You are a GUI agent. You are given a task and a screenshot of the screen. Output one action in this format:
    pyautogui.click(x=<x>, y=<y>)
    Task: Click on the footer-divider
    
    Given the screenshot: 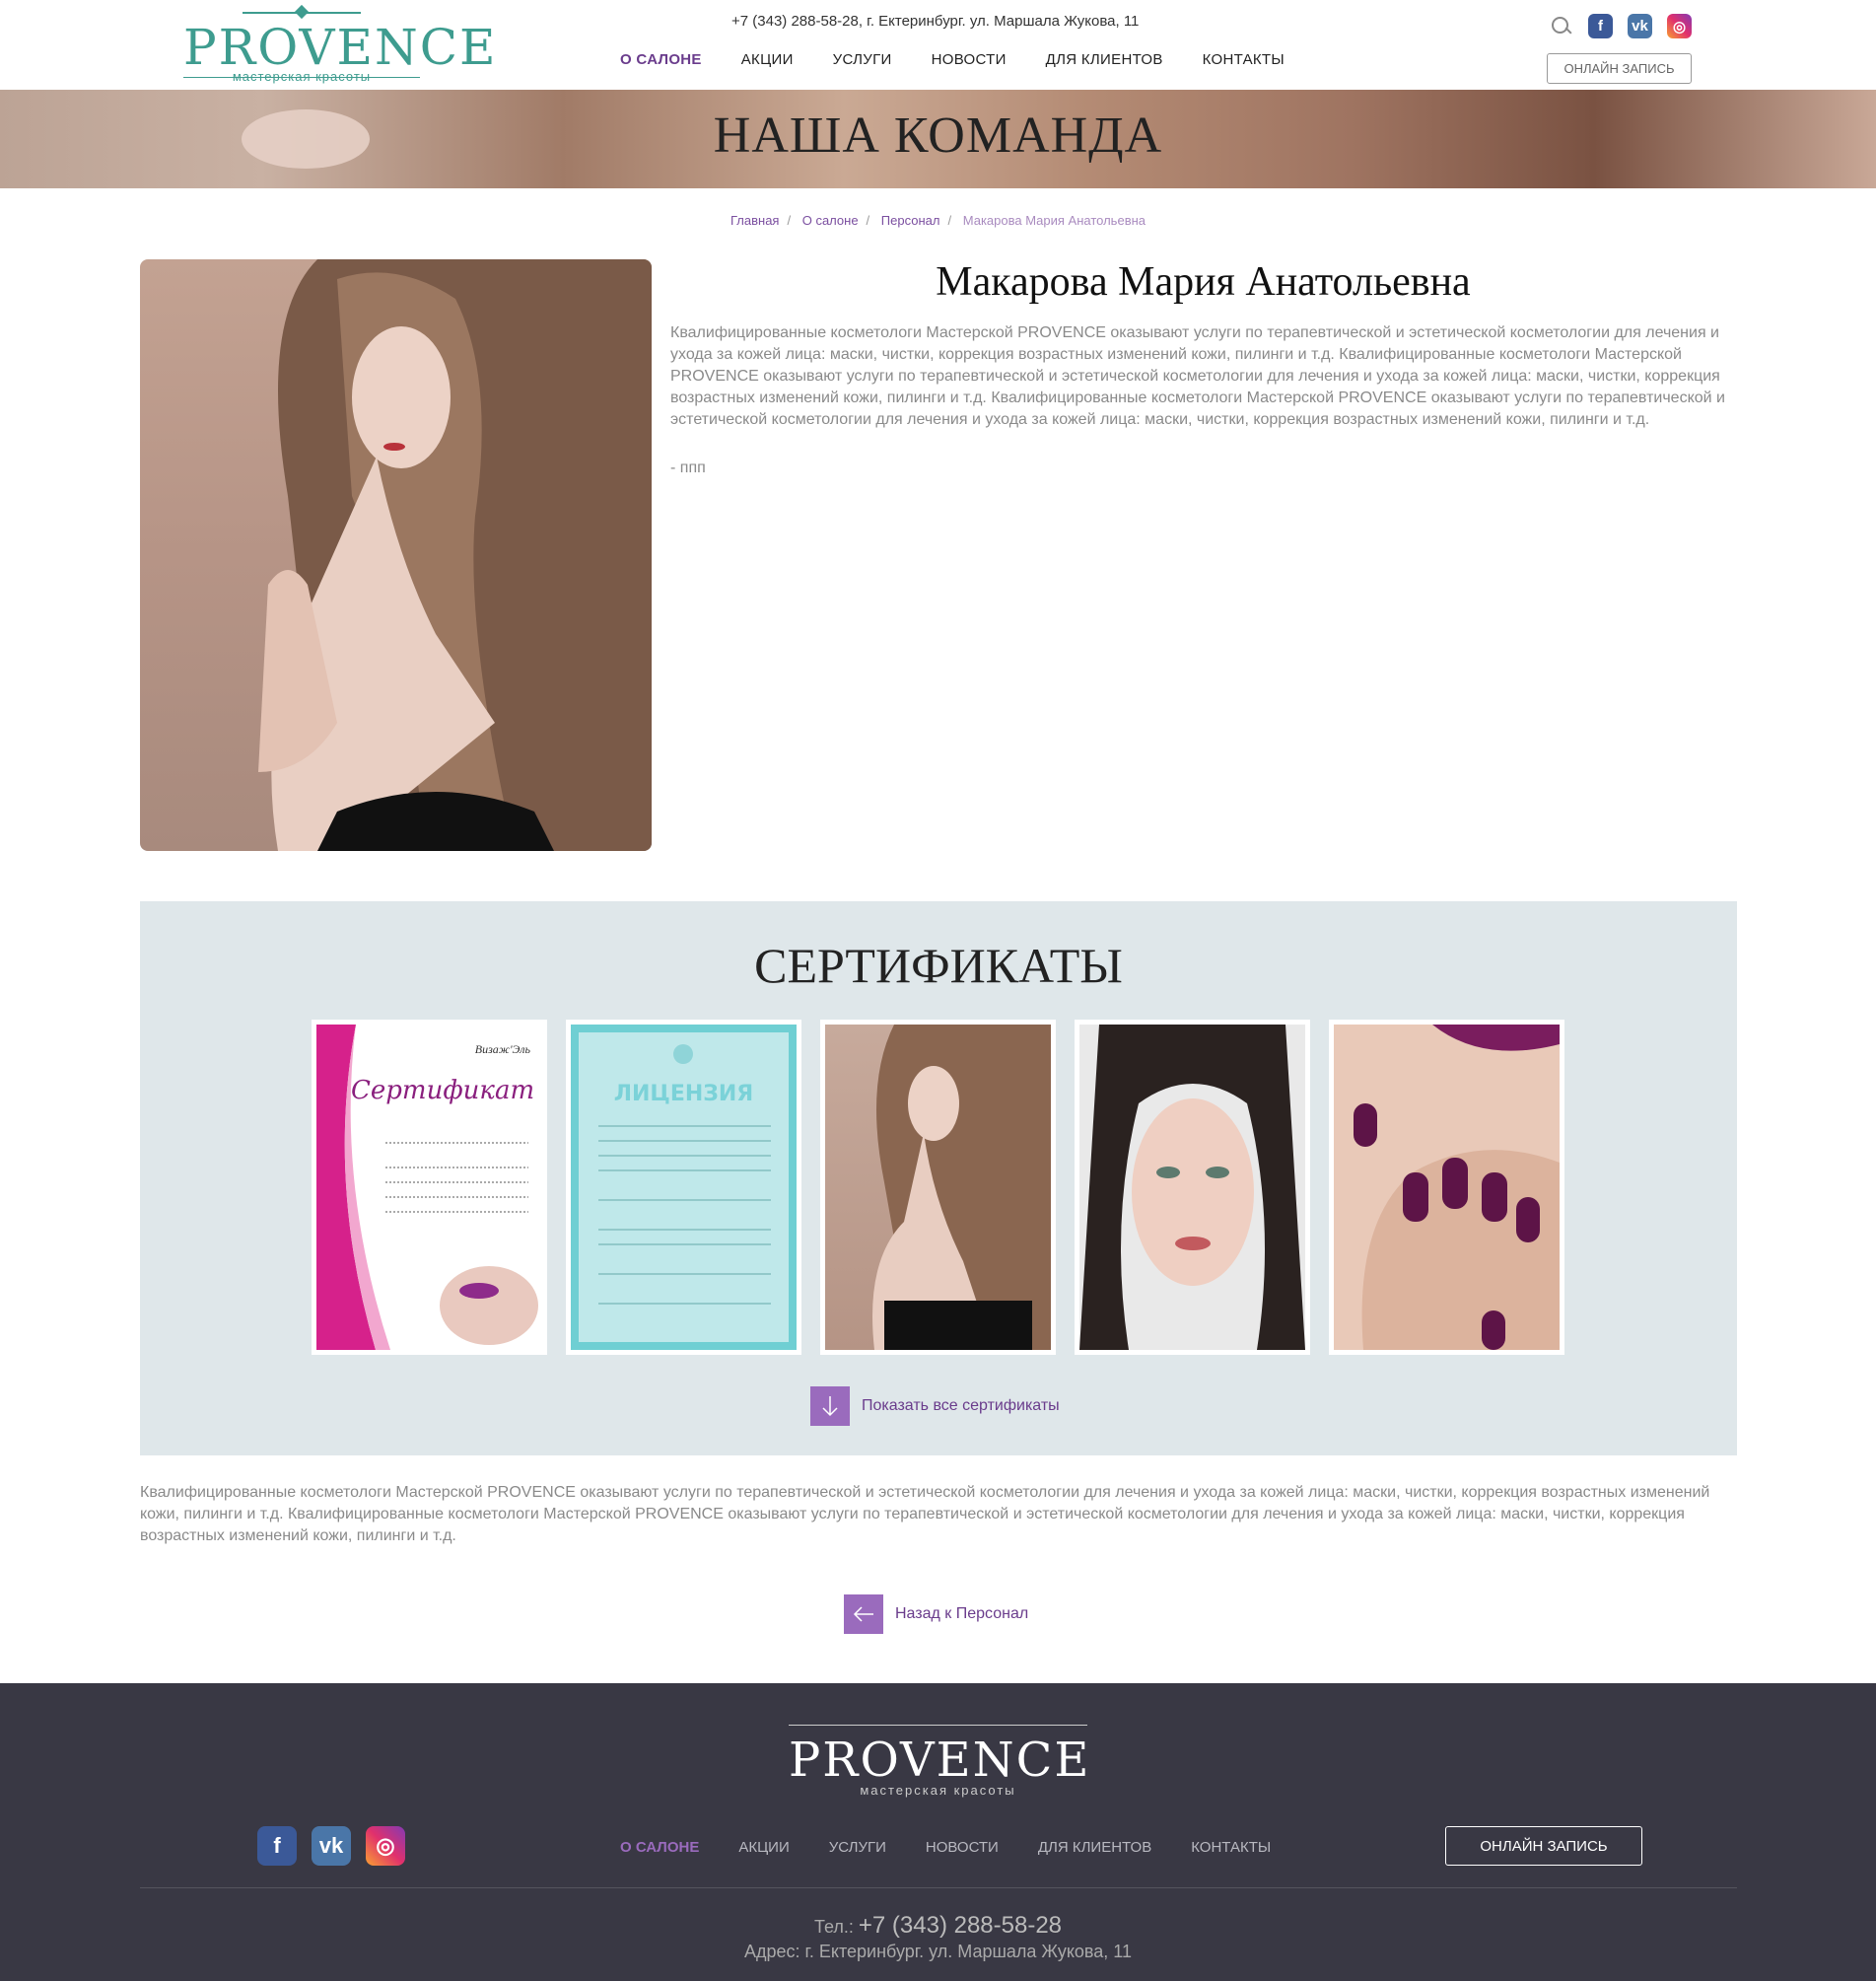 What is the action you would take?
    pyautogui.click(x=939, y=1888)
    